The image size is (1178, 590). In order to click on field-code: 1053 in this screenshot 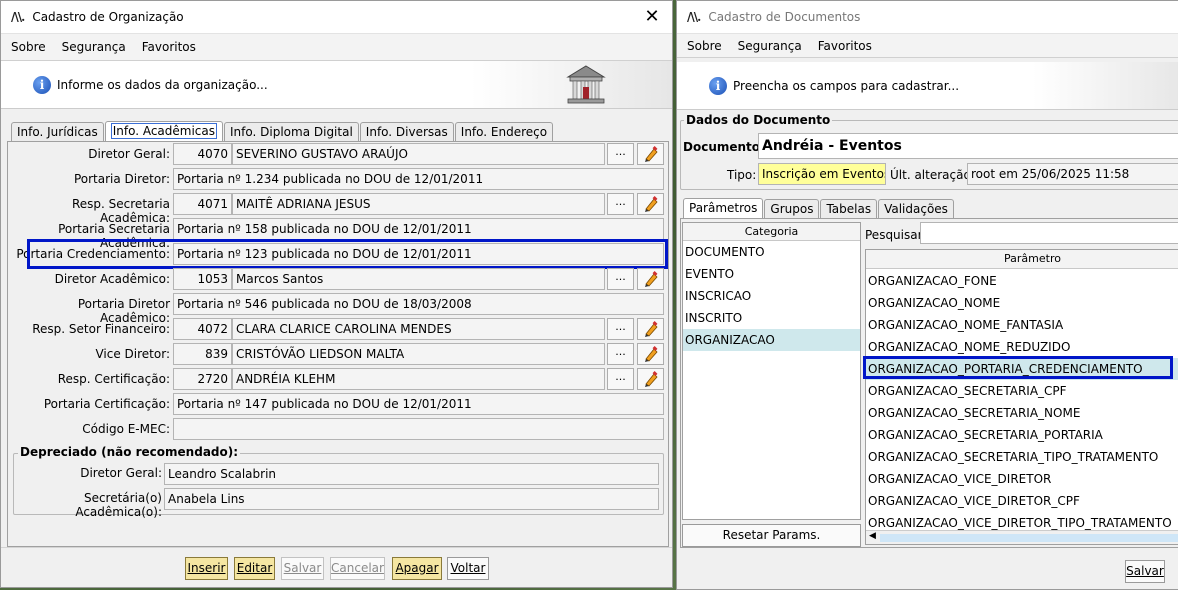, I will do `click(202, 279)`.